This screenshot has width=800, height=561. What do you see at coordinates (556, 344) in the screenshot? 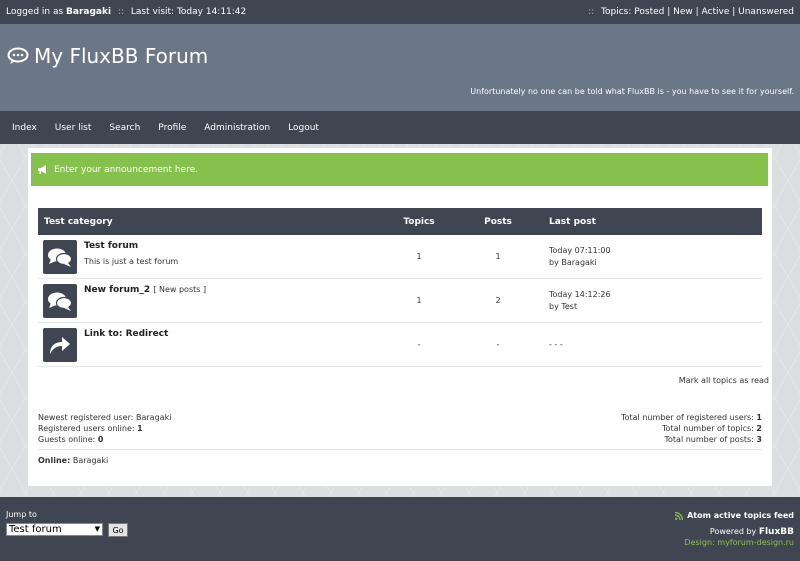
I see `last-post-time: - - -` at bounding box center [556, 344].